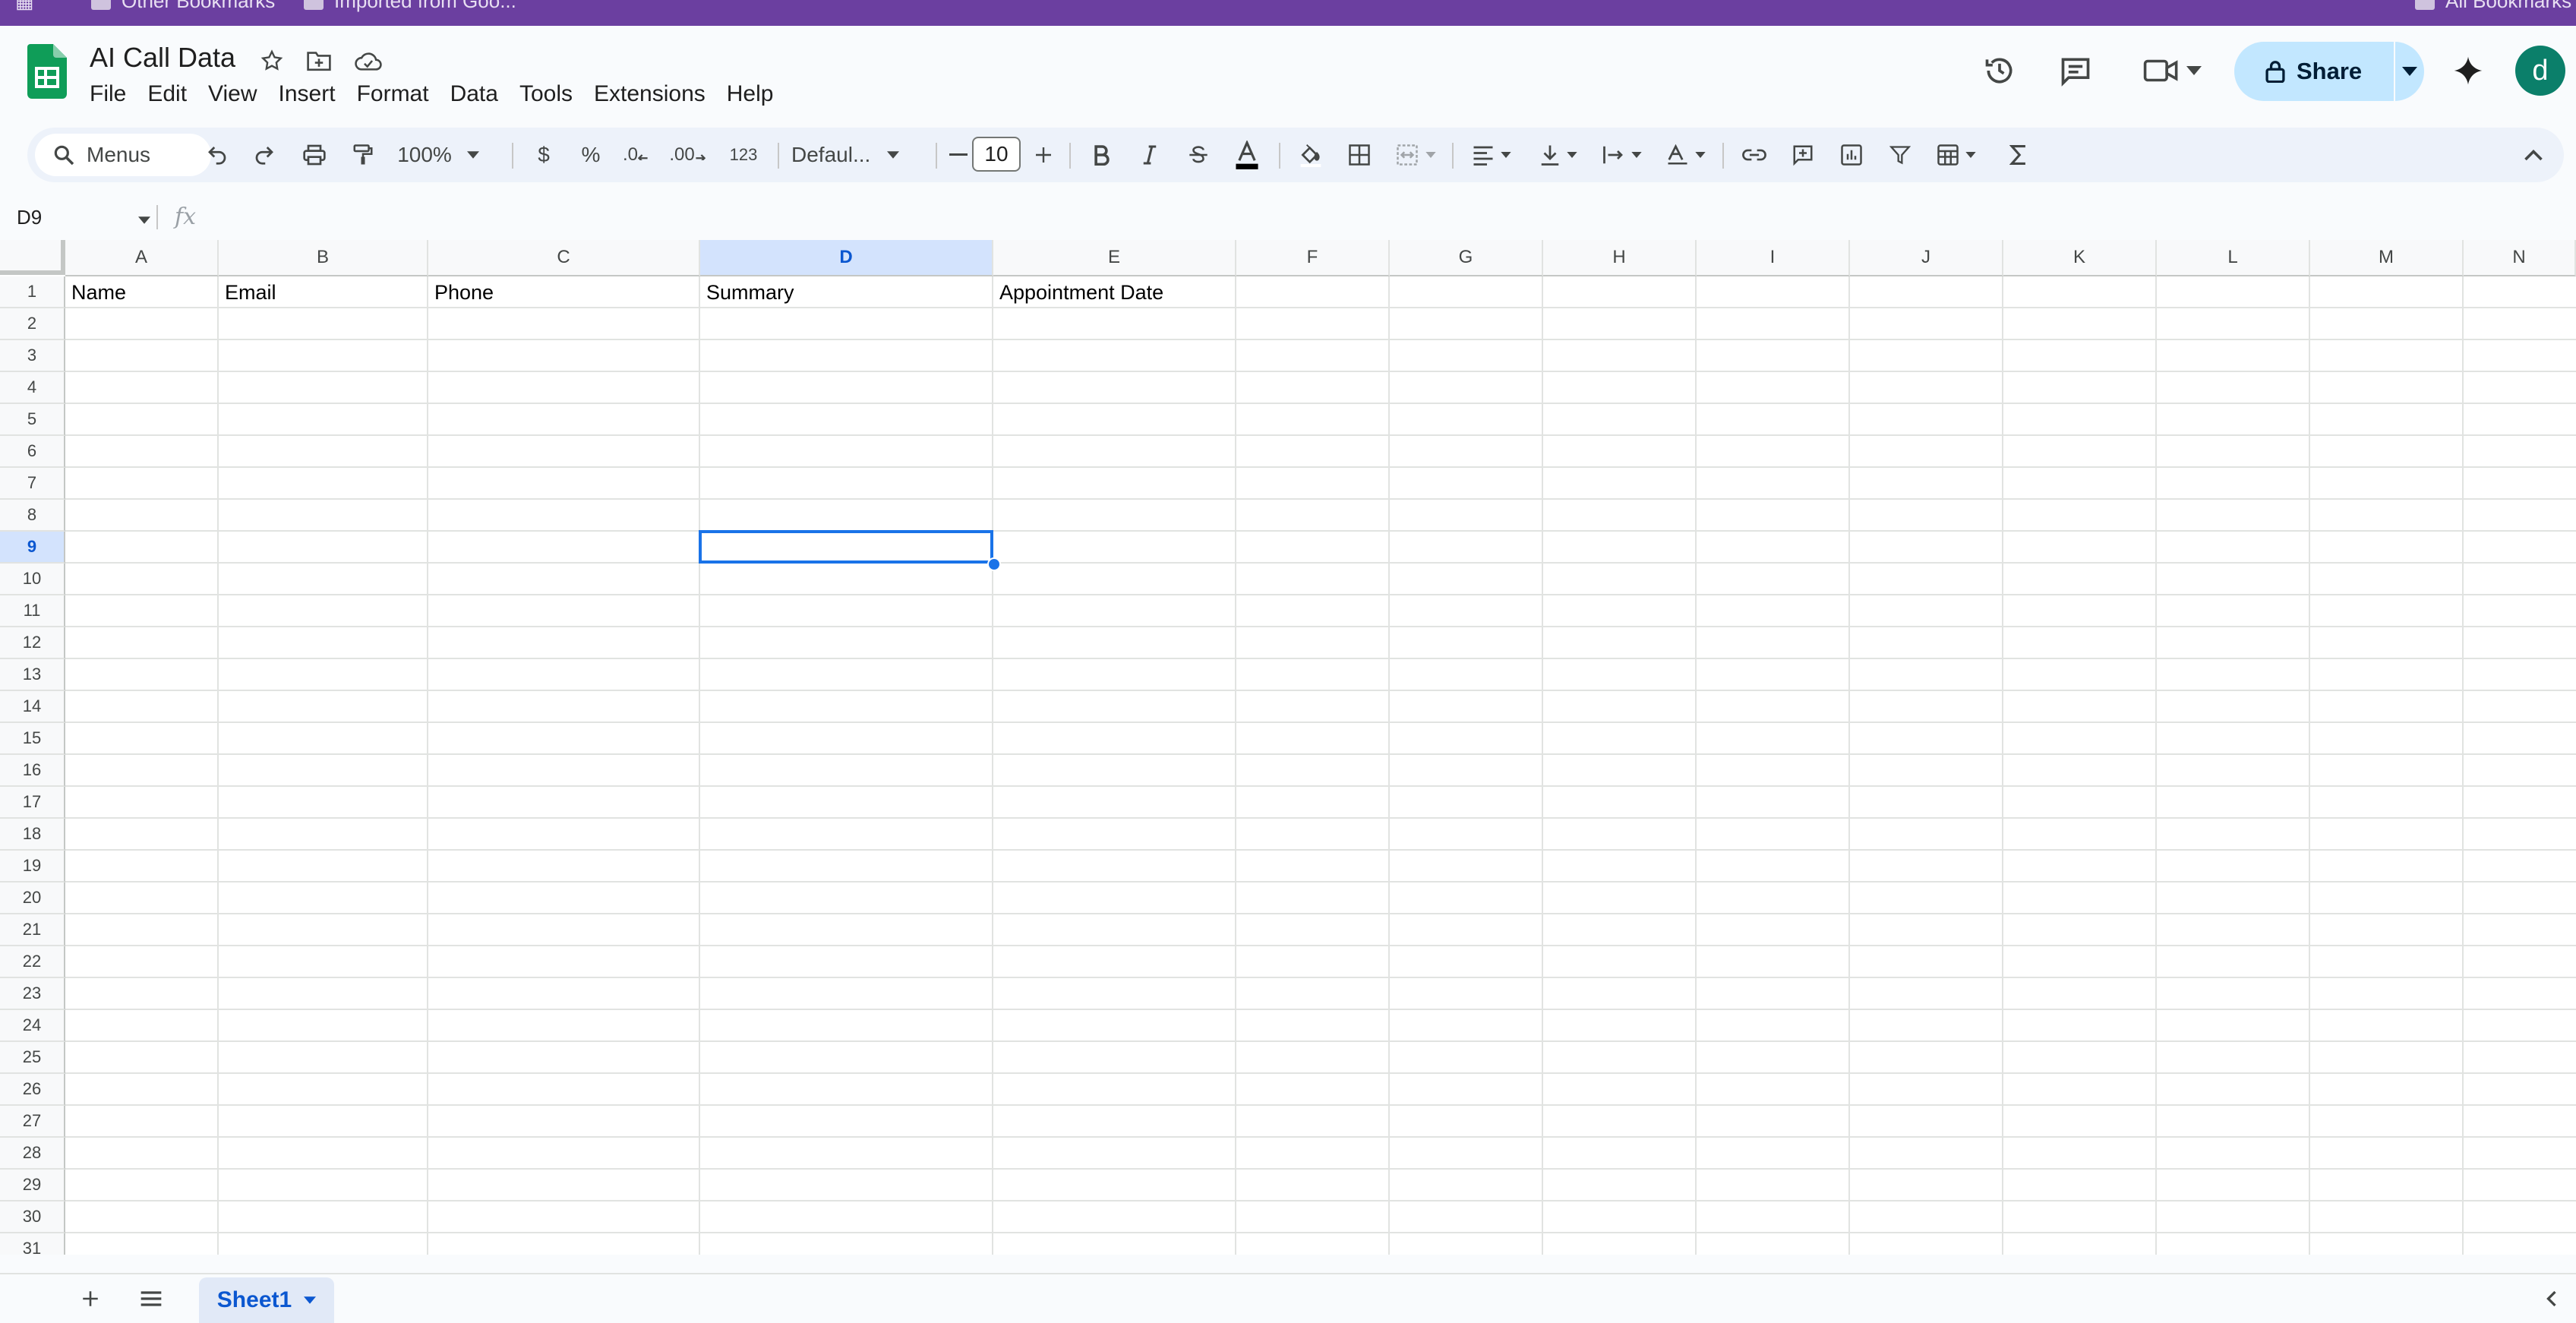 Image resolution: width=2576 pixels, height=1323 pixels. Describe the element at coordinates (32, 292) in the screenshot. I see `row-header-1: 1` at that location.